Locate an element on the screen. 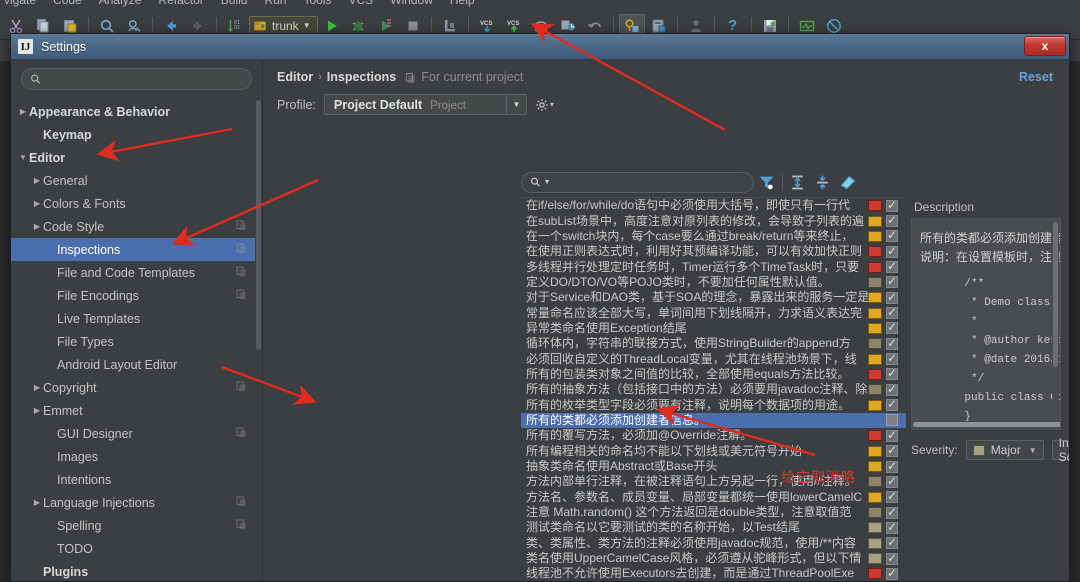 The width and height of the screenshot is (1080, 582). inspection-row: 定义DO/DTO/VO等POJO类时，不要加任何属性默认值。 is located at coordinates (713, 282).